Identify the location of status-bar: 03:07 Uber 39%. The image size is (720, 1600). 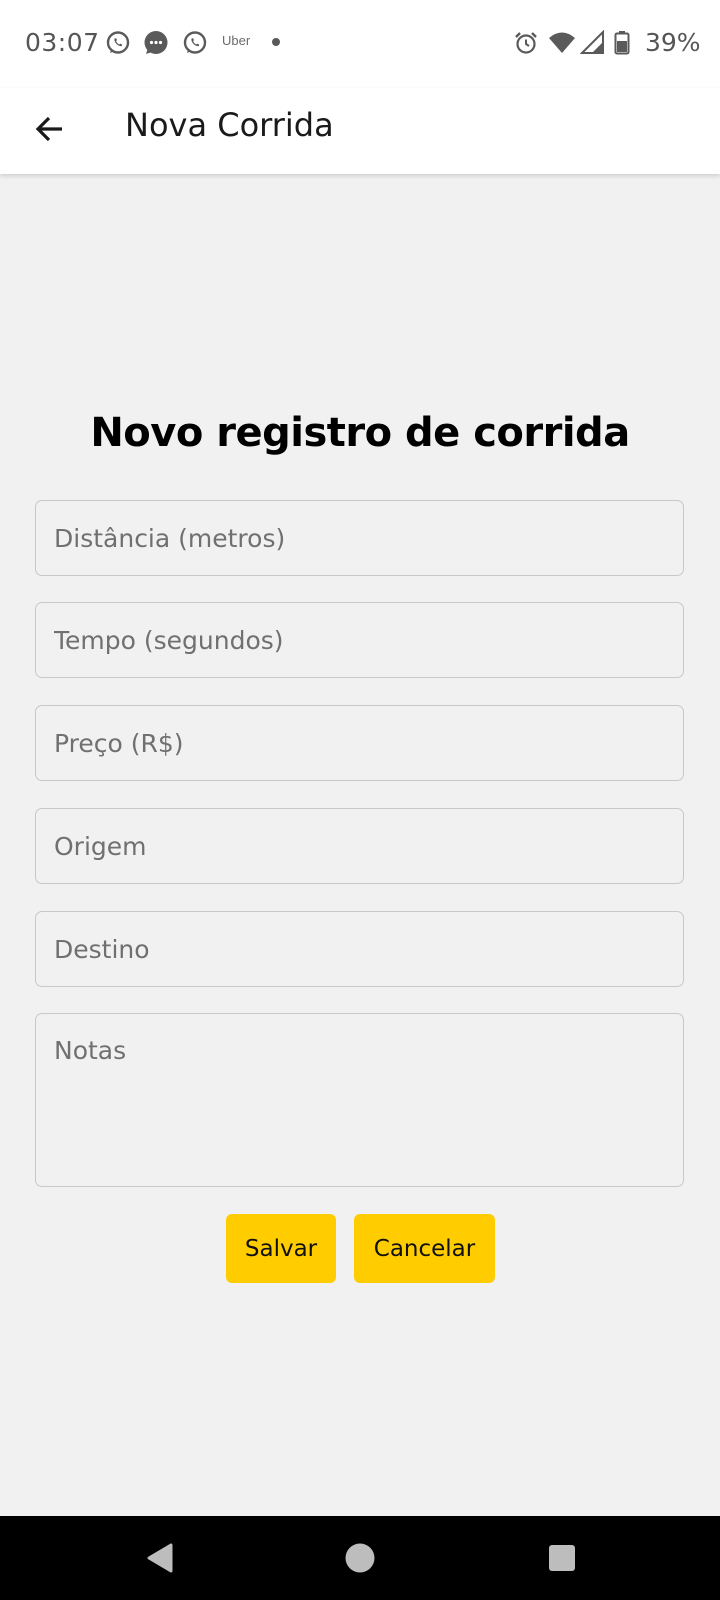
(360, 44).